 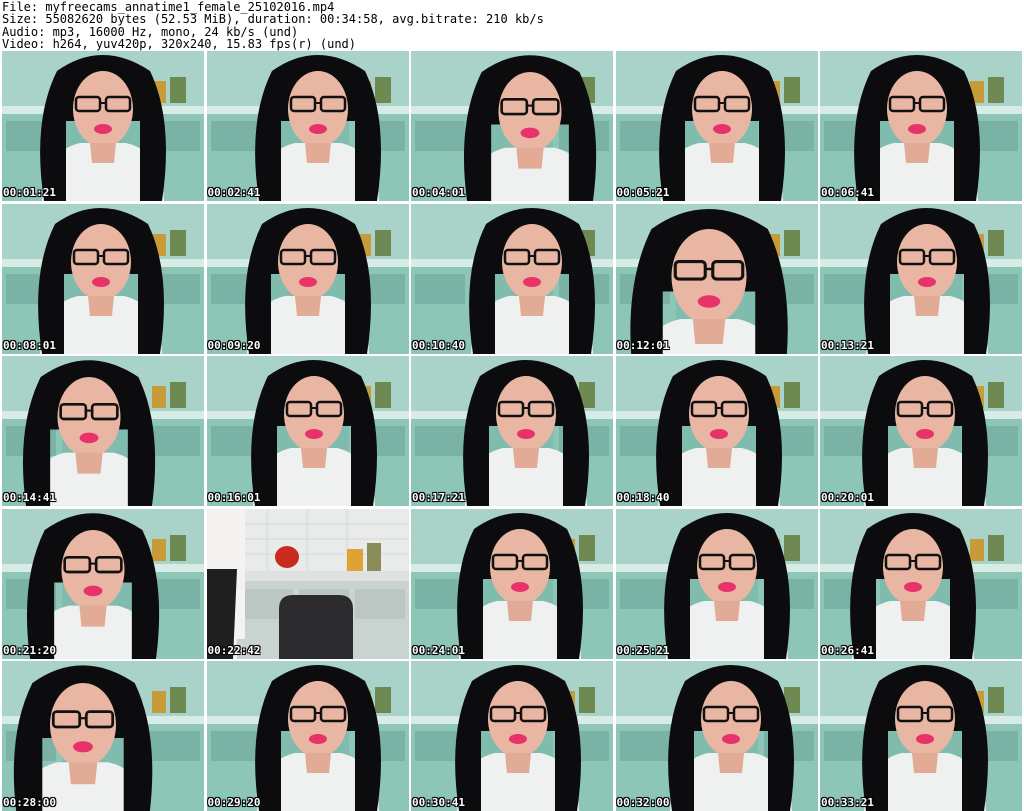 I want to click on video-thumbnail: 00:28:00, so click(x=103, y=736).